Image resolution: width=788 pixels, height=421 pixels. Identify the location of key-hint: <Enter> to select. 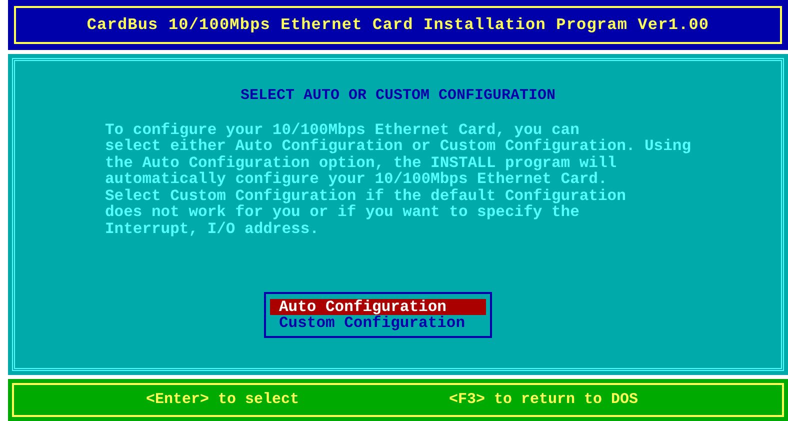
(223, 400).